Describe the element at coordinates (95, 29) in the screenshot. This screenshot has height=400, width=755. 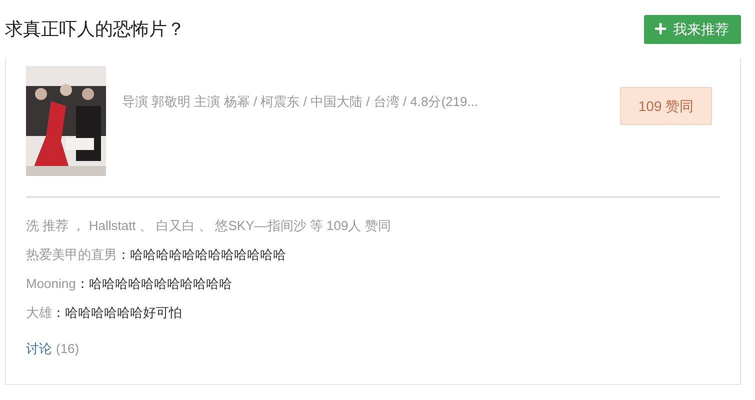
I see `question-title: 求真正吓人的恐怖片？` at that location.